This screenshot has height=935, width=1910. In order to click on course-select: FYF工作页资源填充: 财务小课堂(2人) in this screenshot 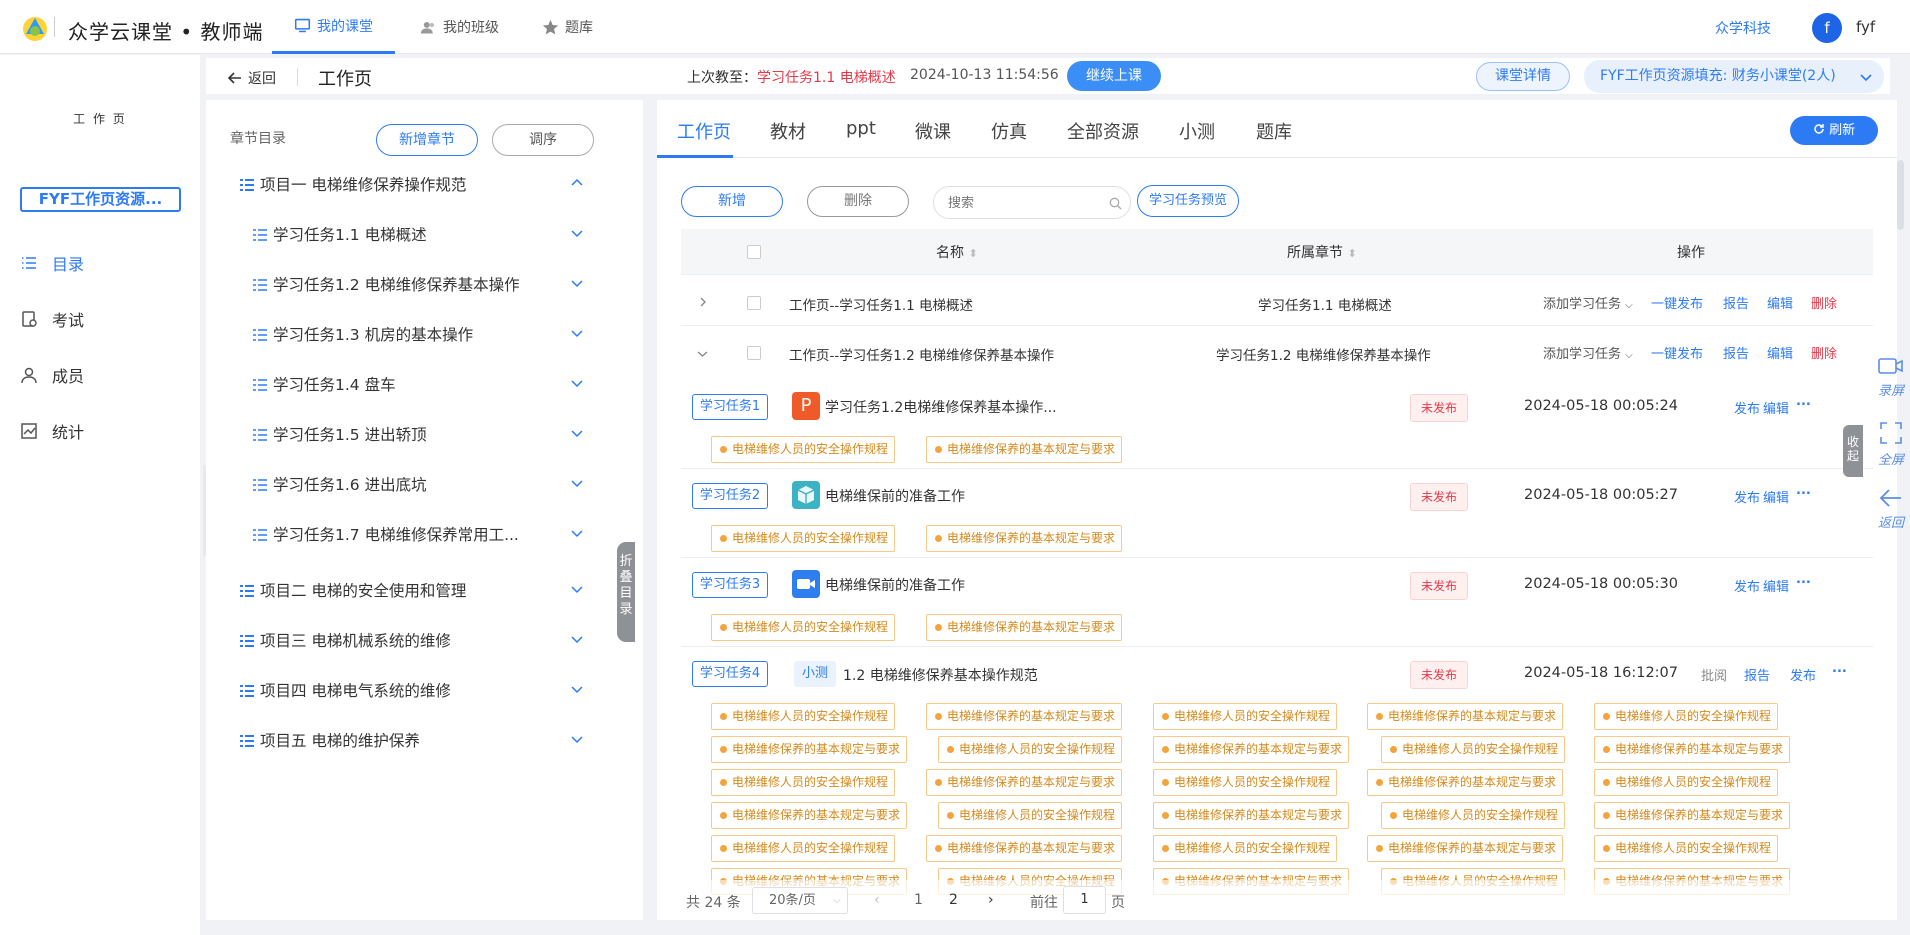, I will do `click(1734, 76)`.